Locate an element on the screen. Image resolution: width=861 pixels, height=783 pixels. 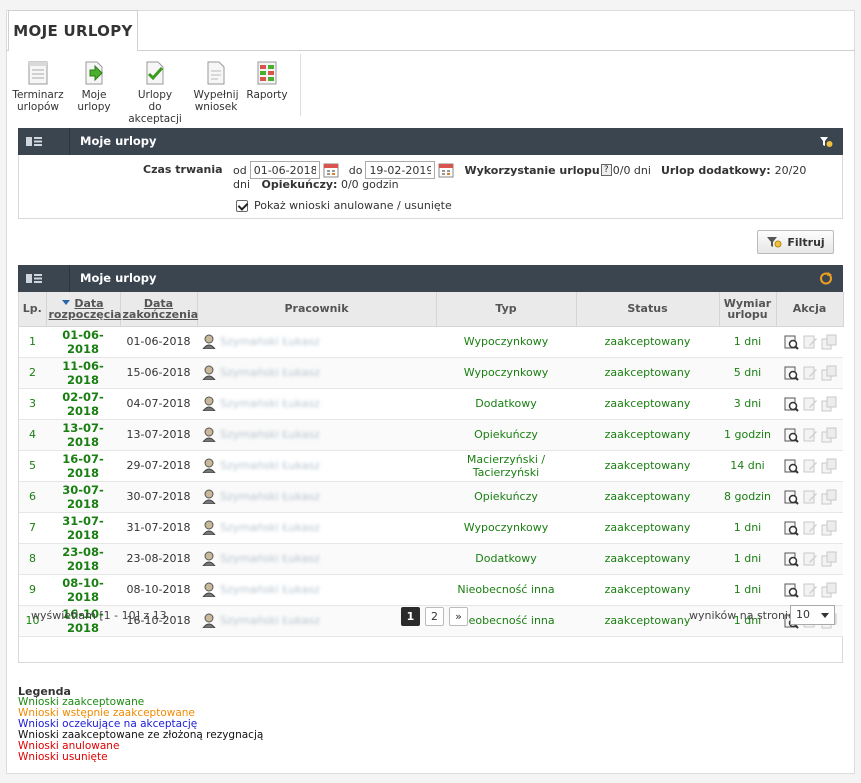
cell-type: Dodatkowy is located at coordinates (506, 404).